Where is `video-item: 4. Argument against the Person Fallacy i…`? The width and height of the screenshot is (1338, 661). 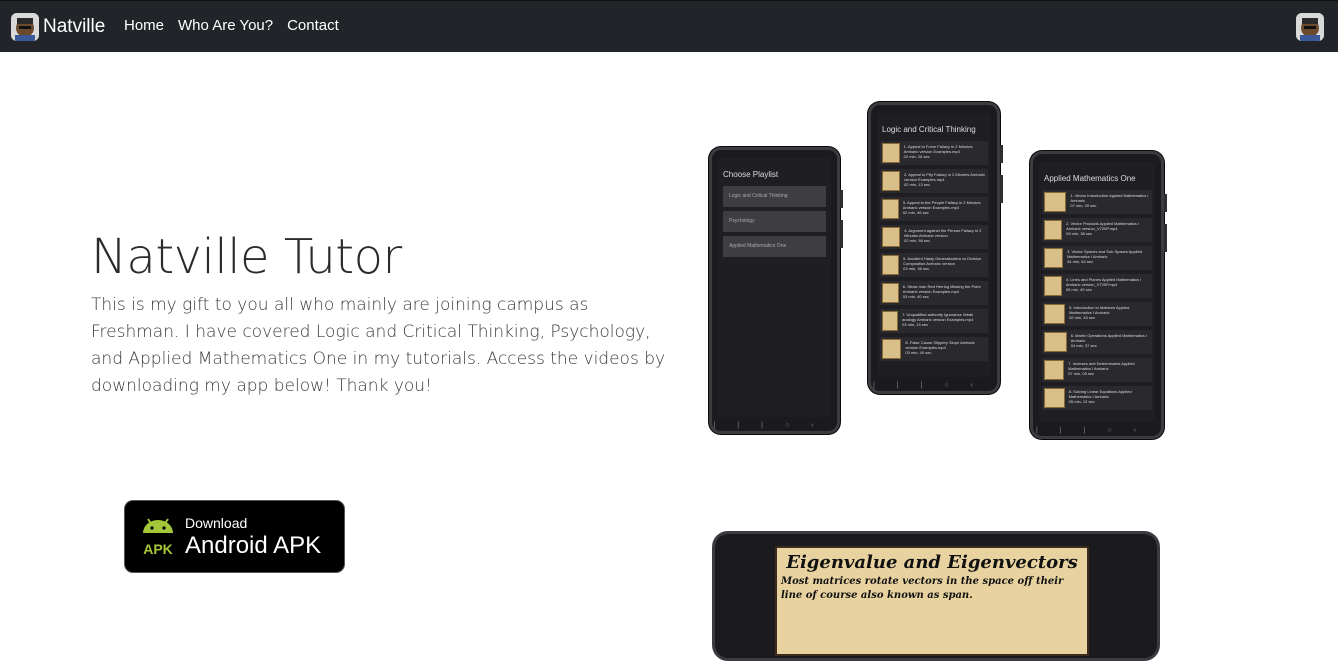 video-item: 4. Argument against the Person Fallacy i… is located at coordinates (934, 237).